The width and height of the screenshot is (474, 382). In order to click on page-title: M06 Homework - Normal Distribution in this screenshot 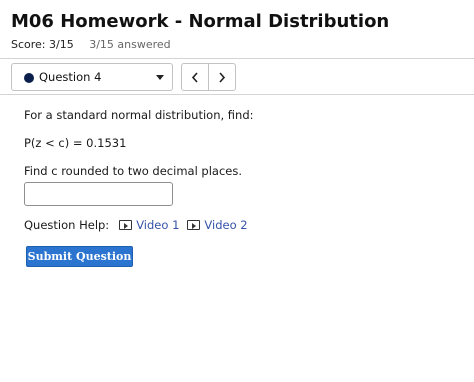, I will do `click(200, 21)`.